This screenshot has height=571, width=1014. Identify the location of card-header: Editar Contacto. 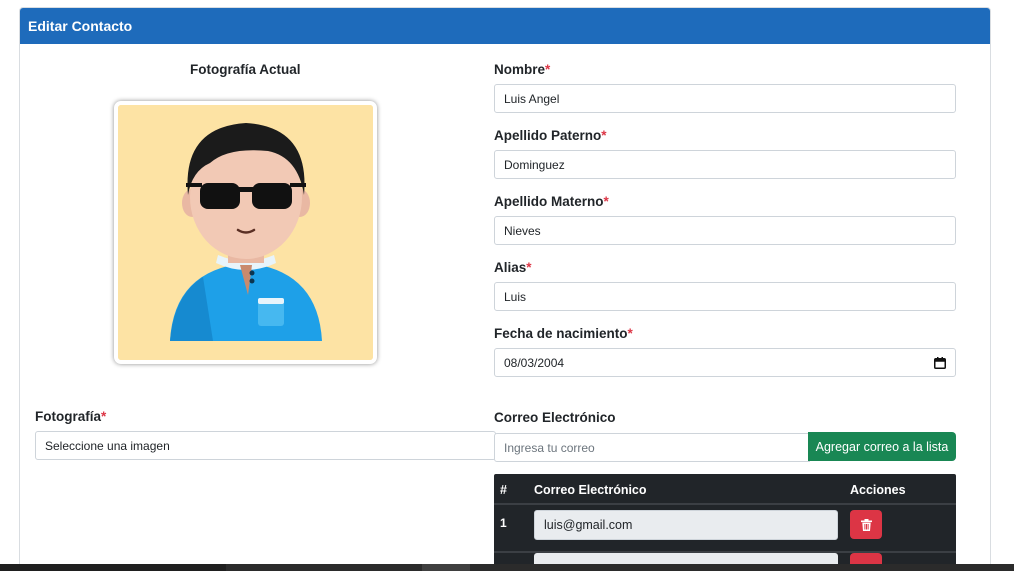
(505, 26).